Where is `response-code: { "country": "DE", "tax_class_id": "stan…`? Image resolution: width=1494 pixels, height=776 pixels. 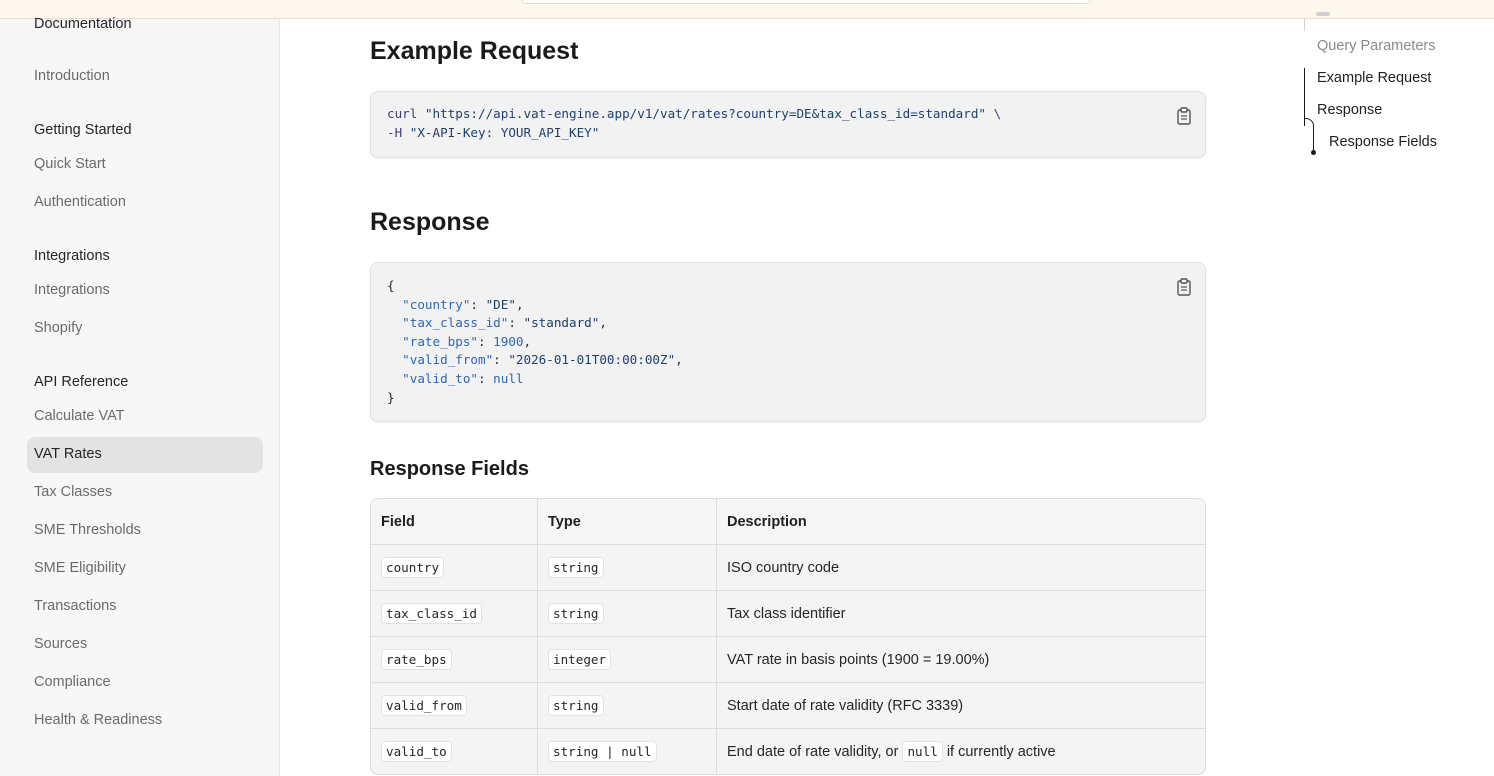 response-code: { "country": "DE", "tax_class_id": "stan… is located at coordinates (535, 341).